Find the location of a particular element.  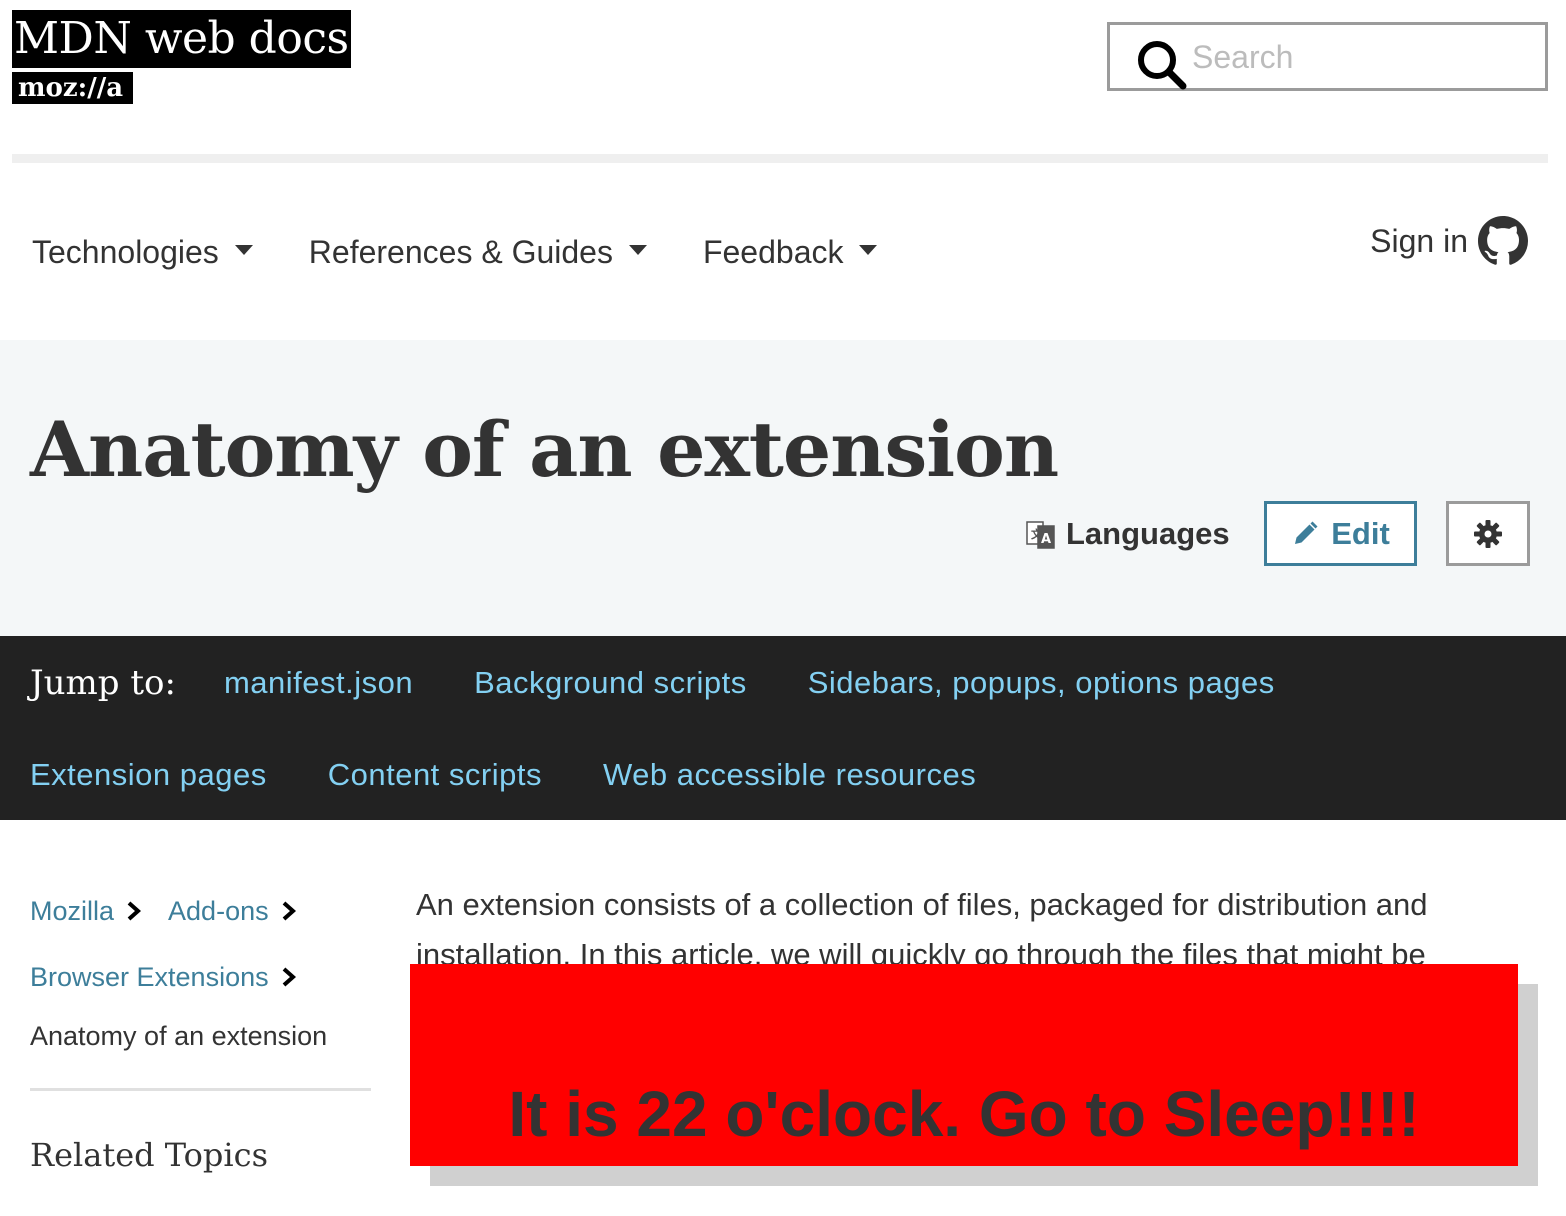

sign-in-link: Sign in is located at coordinates (1449, 241).